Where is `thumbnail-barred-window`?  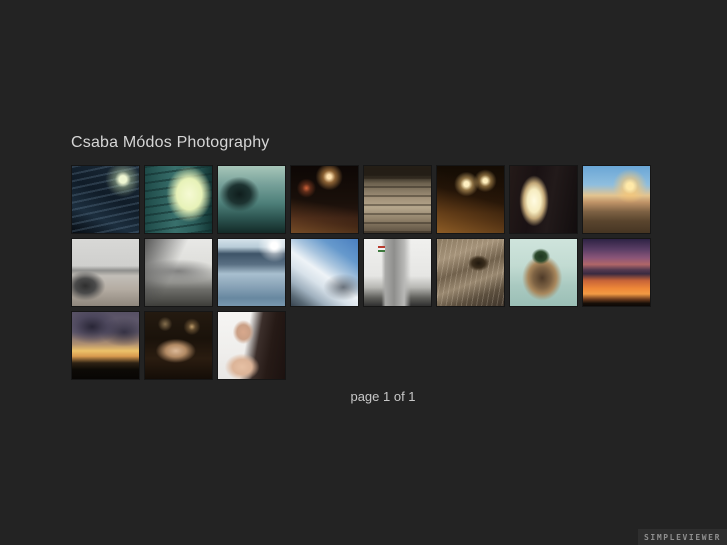
thumbnail-barred-window is located at coordinates (178, 199).